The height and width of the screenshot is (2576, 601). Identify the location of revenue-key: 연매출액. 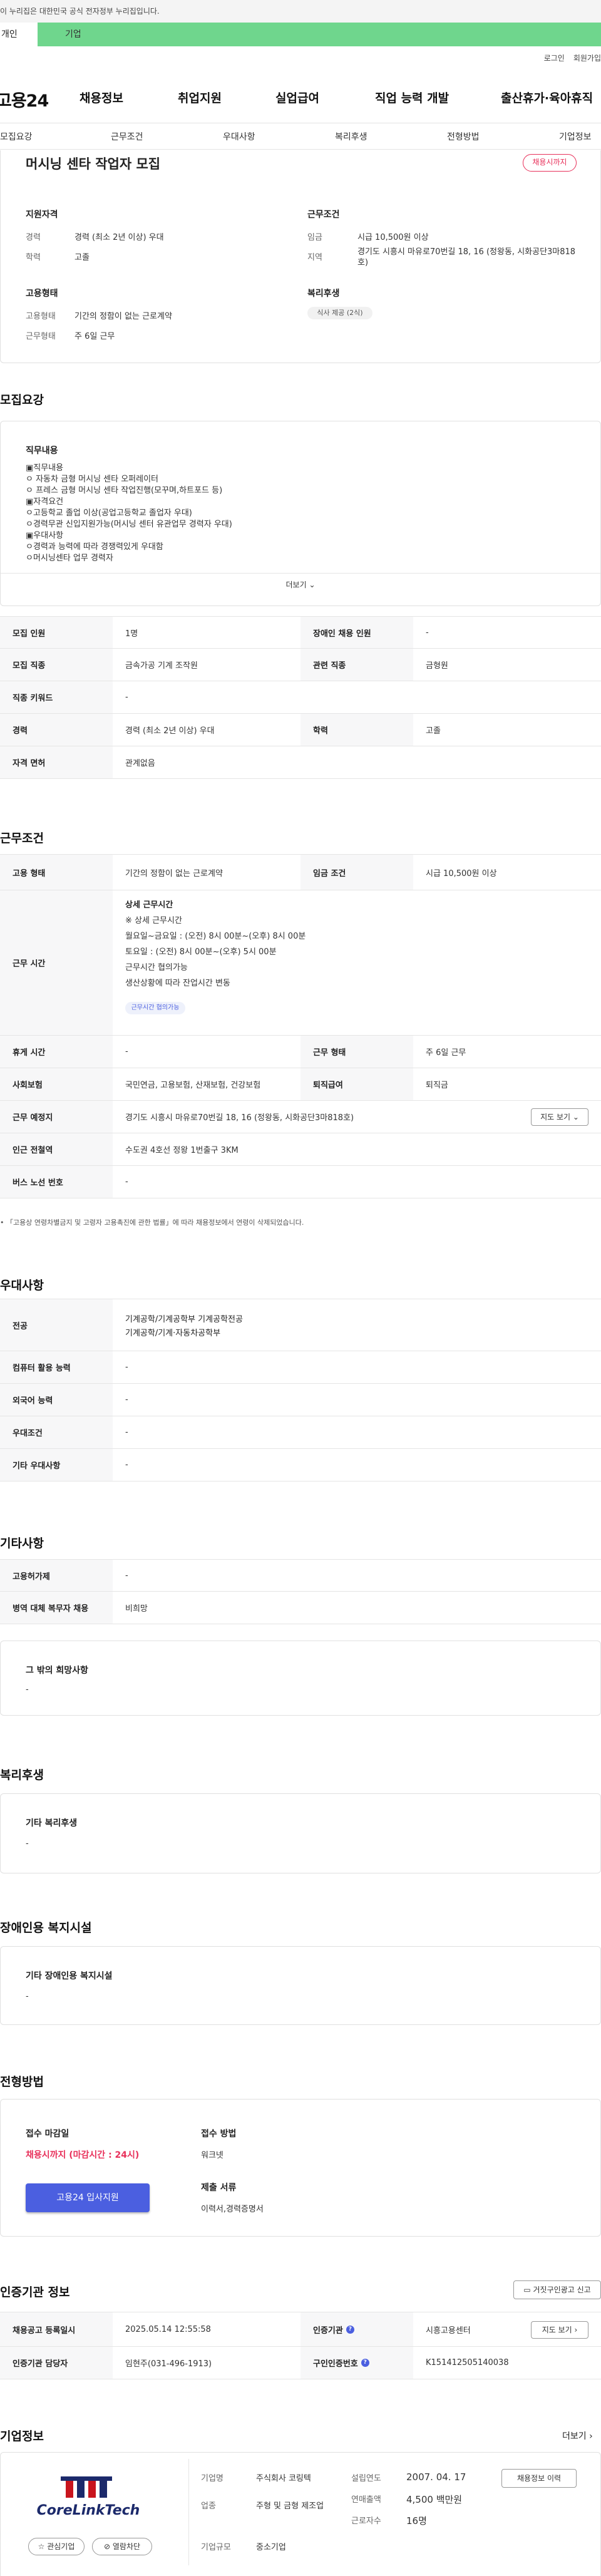
(366, 2500).